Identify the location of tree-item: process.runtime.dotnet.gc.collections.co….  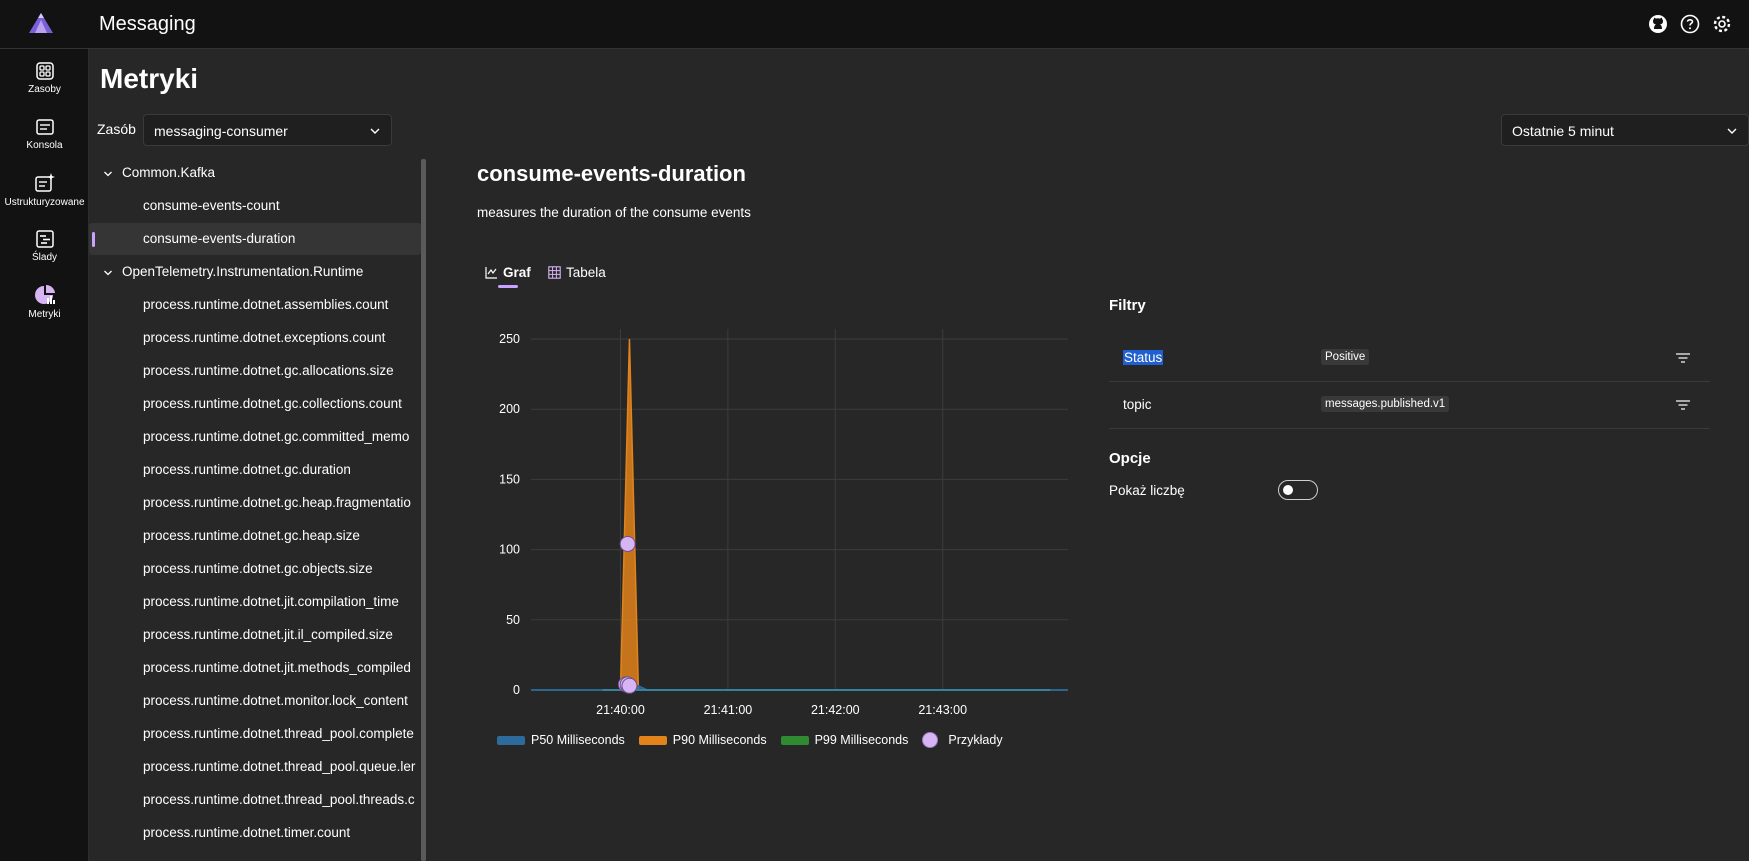
(255, 404).